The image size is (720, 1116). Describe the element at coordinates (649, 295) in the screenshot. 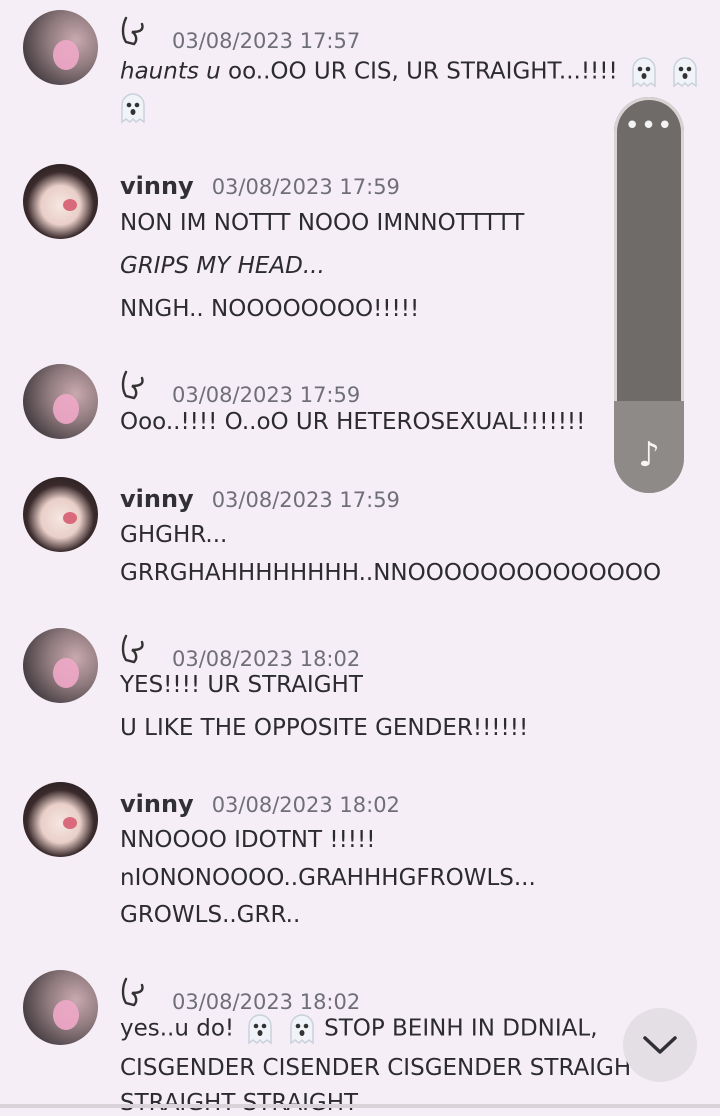

I see `music-player-panel: ••• ♪` at that location.